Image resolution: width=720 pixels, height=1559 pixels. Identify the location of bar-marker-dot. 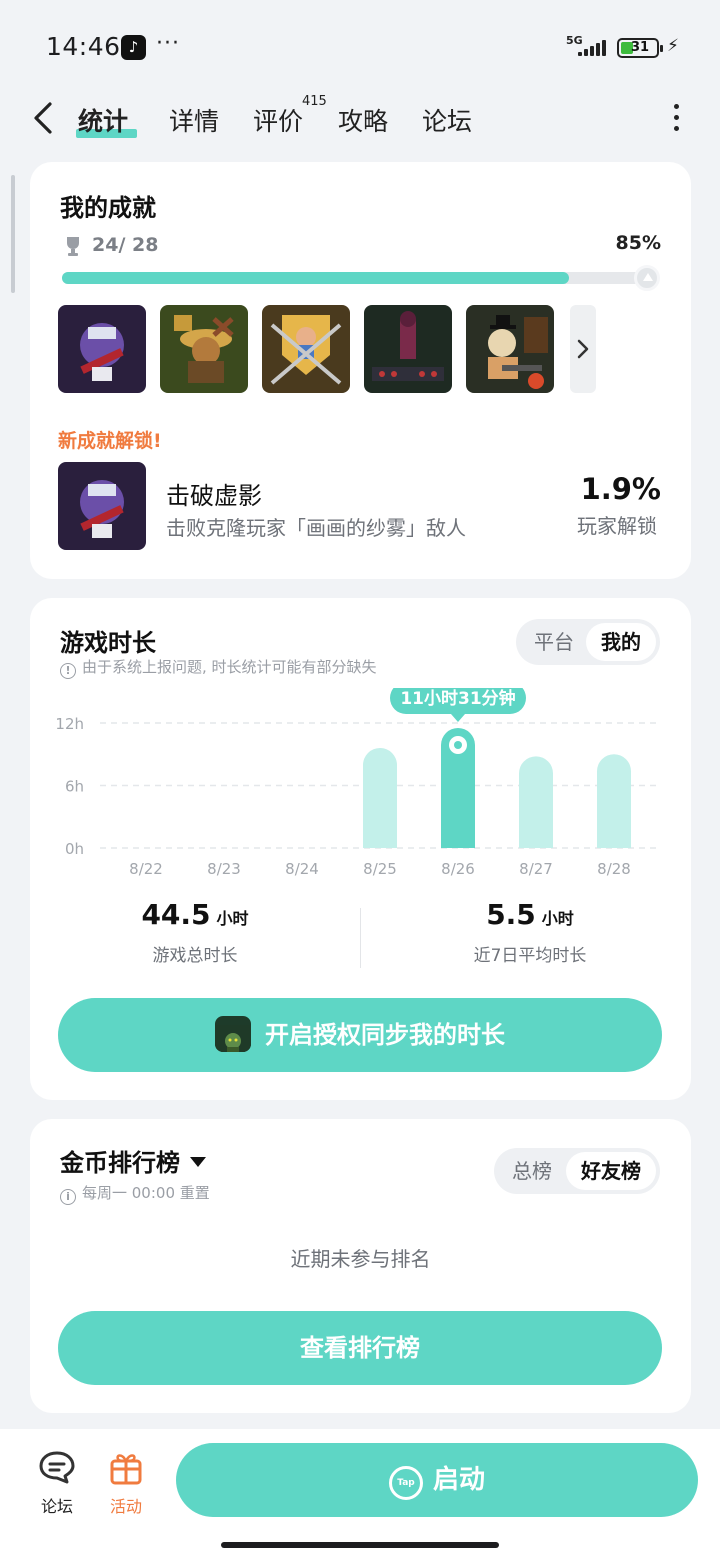
(458, 745).